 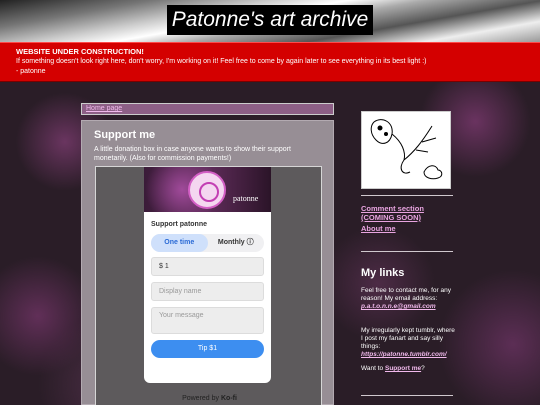 What do you see at coordinates (236, 243) in the screenshot?
I see `monthly-option: Monthly ⓘ` at bounding box center [236, 243].